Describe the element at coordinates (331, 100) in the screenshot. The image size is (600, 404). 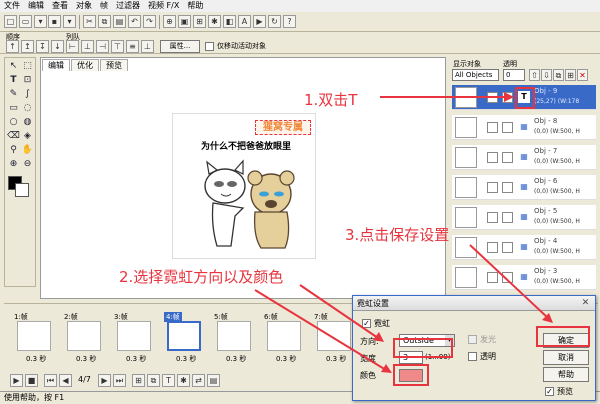
I see `annotation-step1: 1.双击T` at that location.